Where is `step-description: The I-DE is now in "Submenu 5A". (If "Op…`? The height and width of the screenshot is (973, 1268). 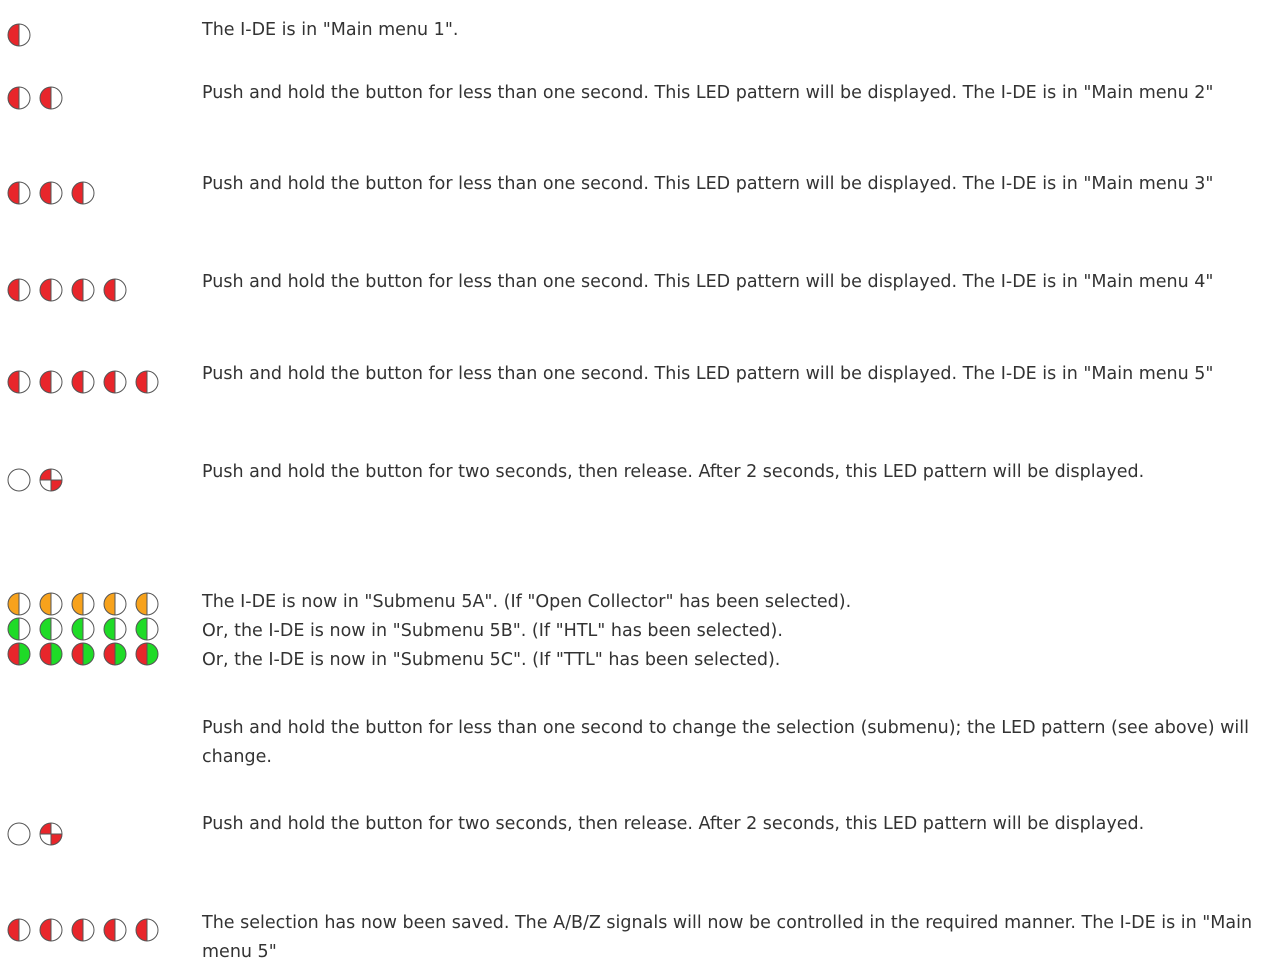
step-description: The I-DE is now in "Submenu 5A". (If "Op… is located at coordinates (728, 631).